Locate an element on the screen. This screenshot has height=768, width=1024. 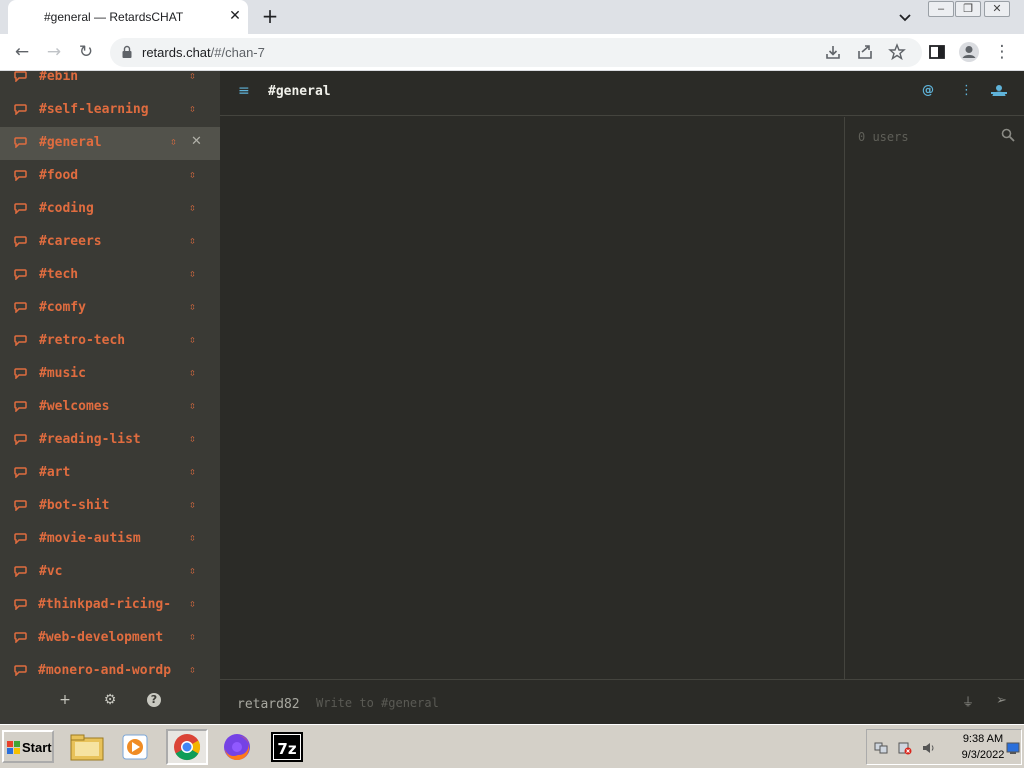
file-explorer-icon is located at coordinates (87, 747).